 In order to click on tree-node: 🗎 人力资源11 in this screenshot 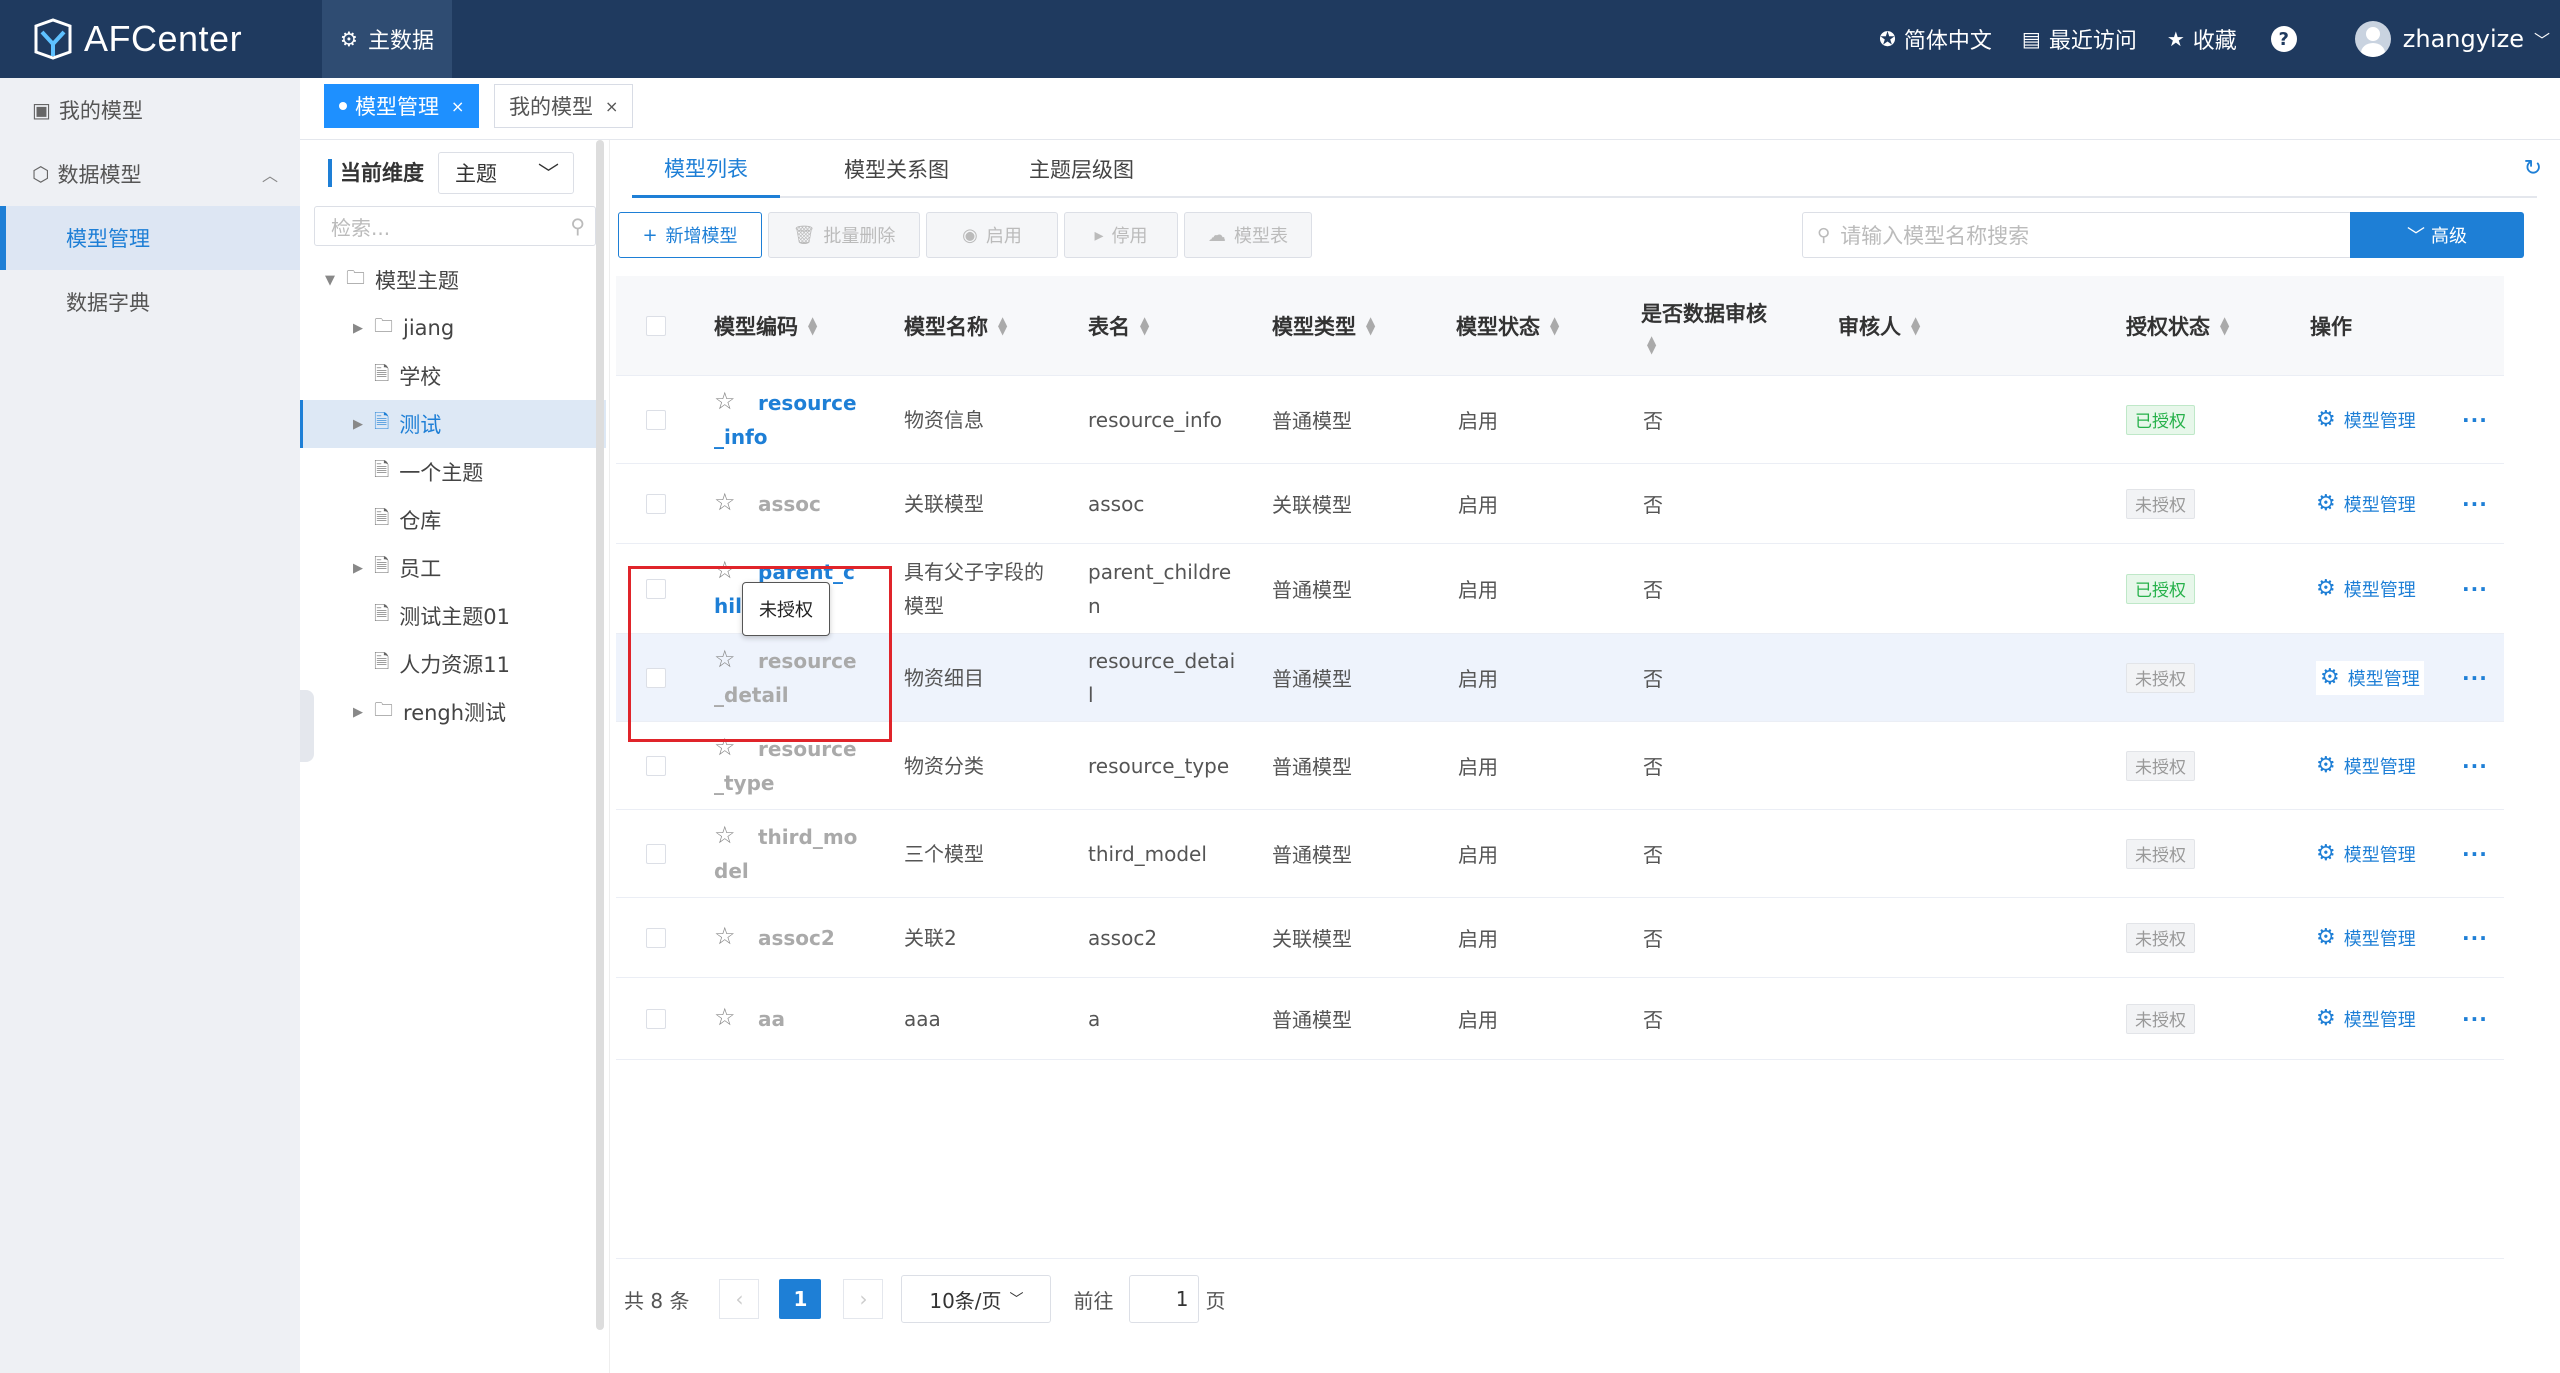, I will do `click(453, 664)`.